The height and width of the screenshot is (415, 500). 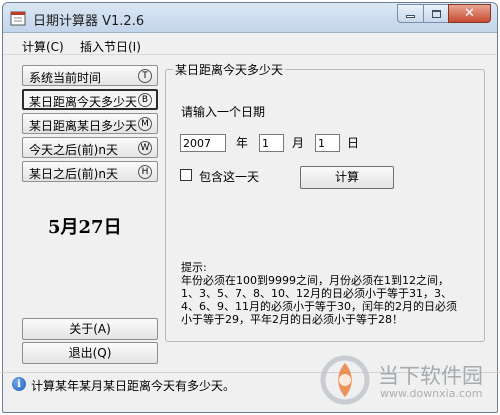 I want to click on include-day-checkbox, so click(x=186, y=175).